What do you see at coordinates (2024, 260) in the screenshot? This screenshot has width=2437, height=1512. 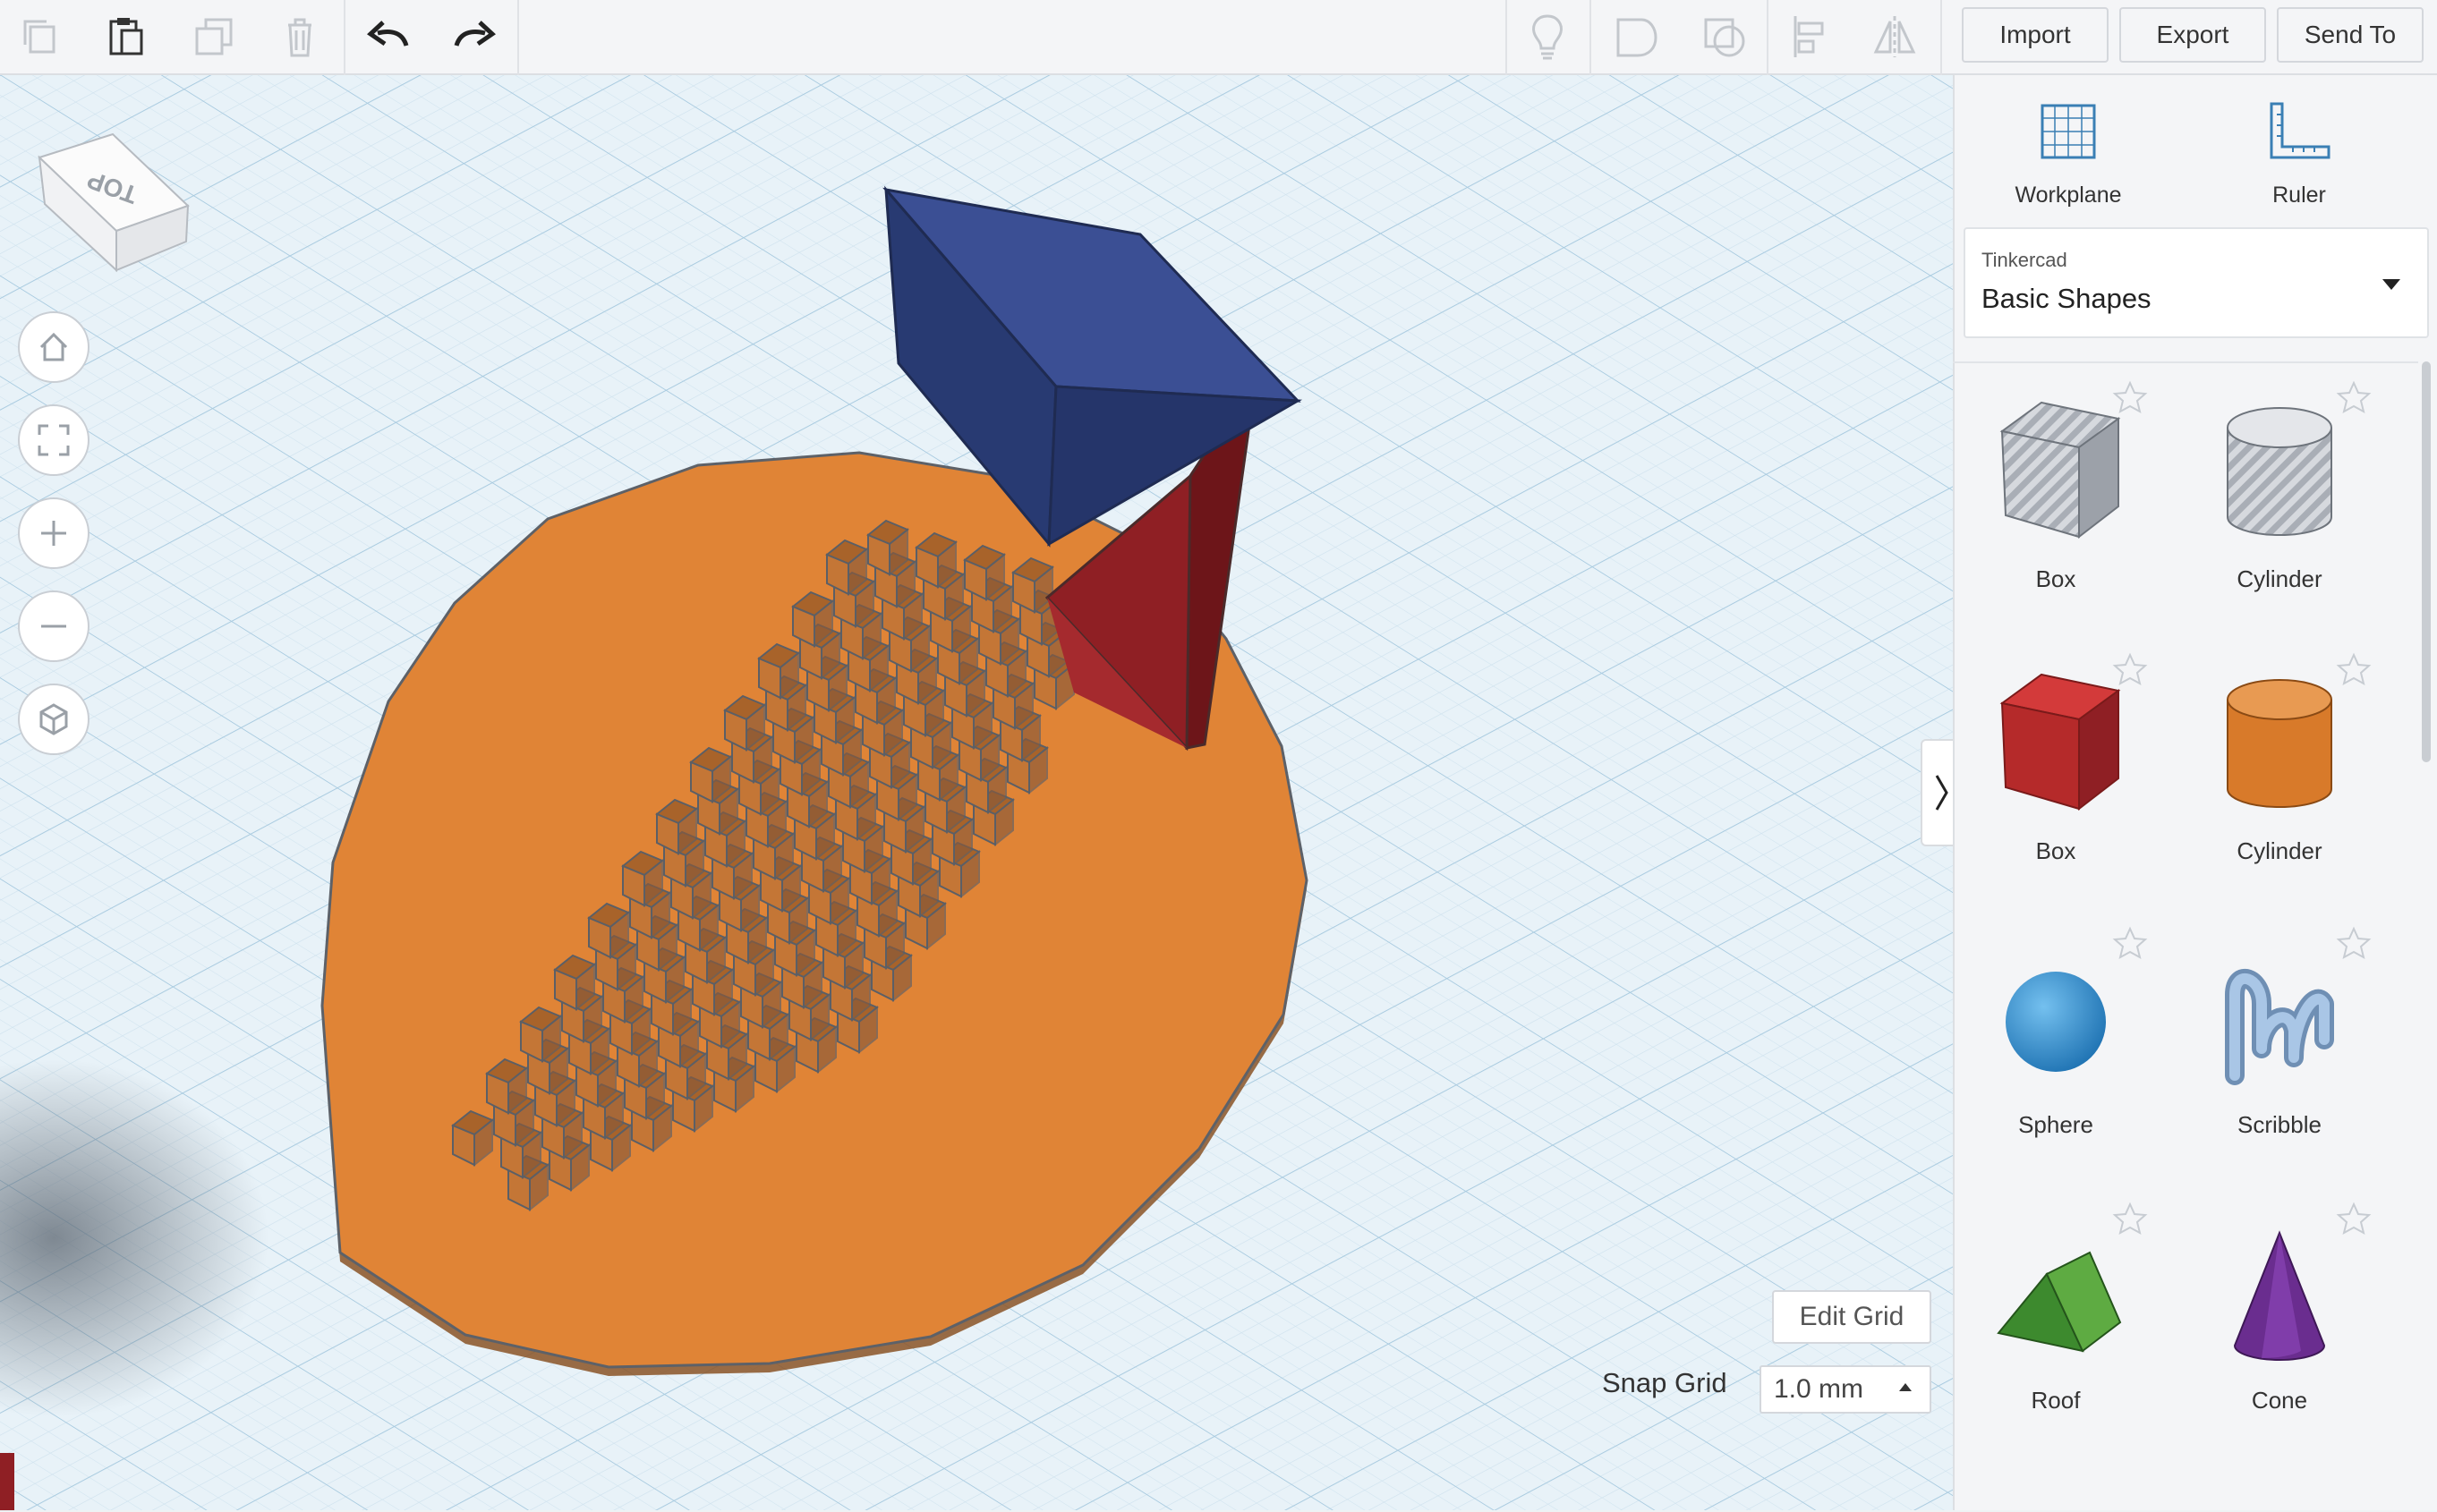 I see `library-provider: Tinkercad` at bounding box center [2024, 260].